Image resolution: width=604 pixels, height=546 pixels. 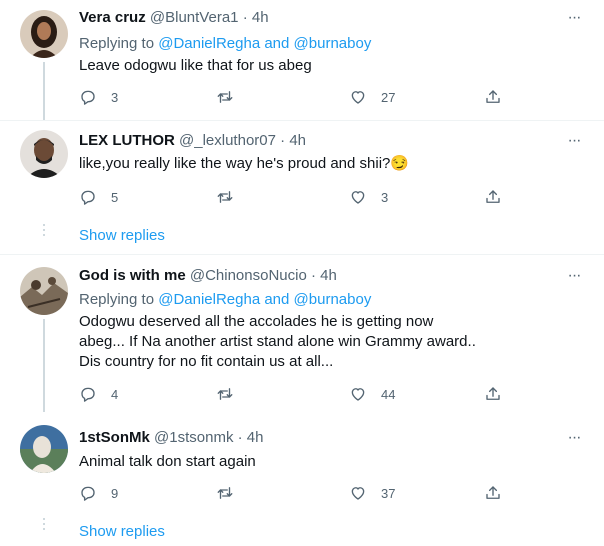 I want to click on tweet-actions: 5 3, so click(x=294, y=197).